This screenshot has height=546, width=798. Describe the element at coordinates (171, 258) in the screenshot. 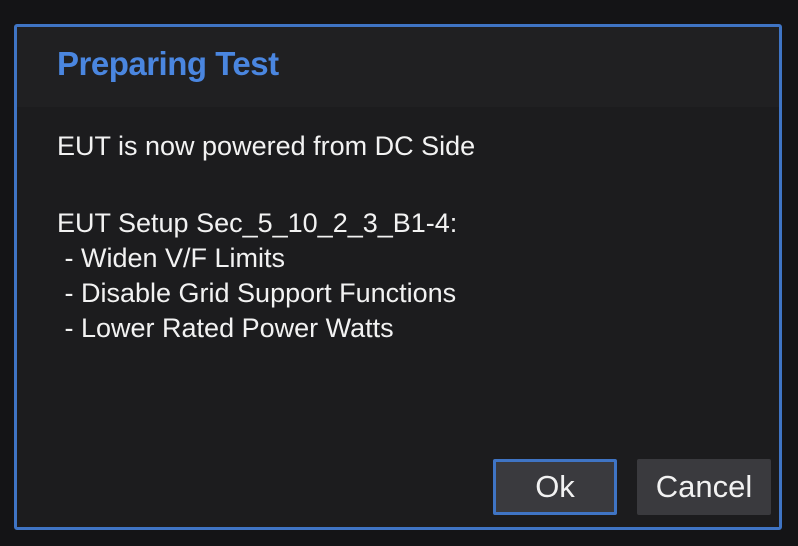

I see `setup-step: - Widen V/F Limits` at that location.